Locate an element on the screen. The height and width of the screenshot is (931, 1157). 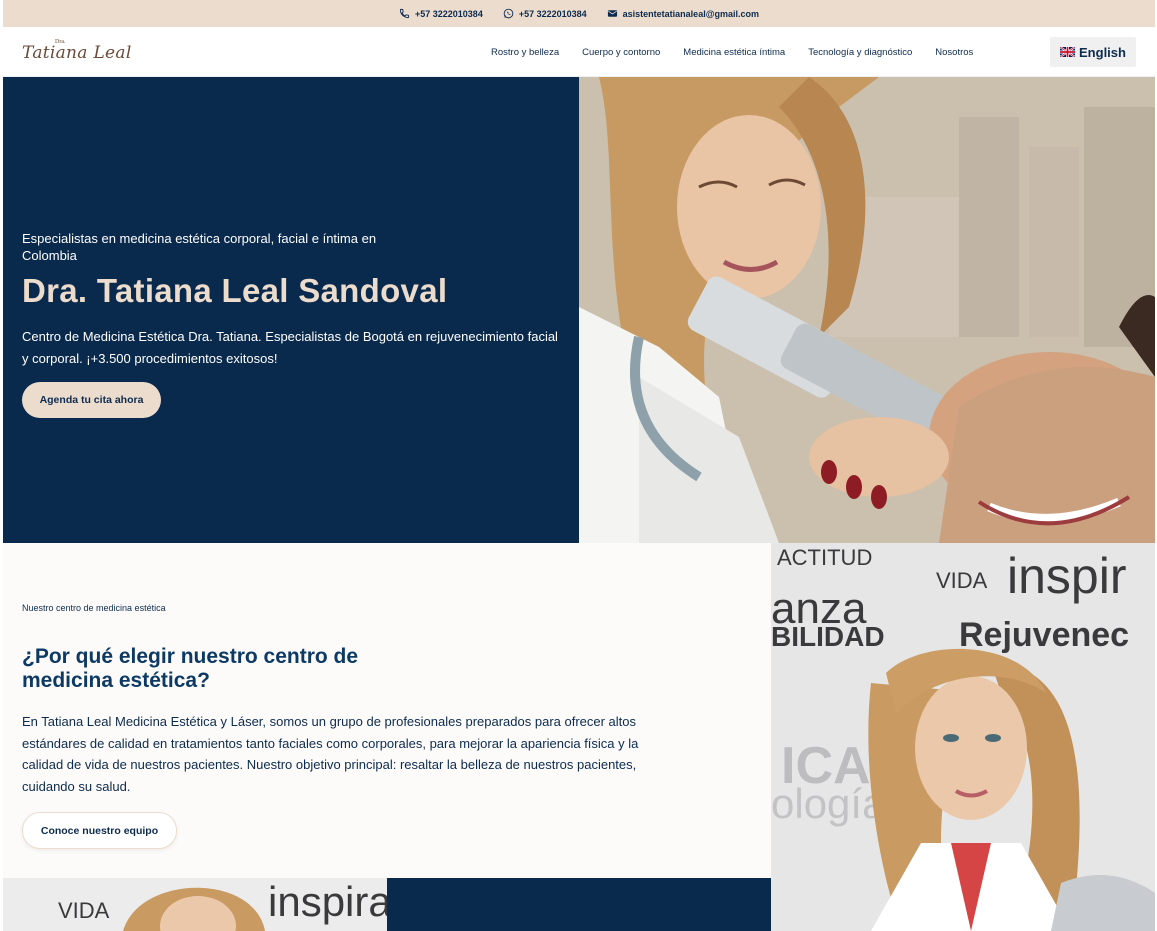
bottom-navy-block is located at coordinates (579, 904).